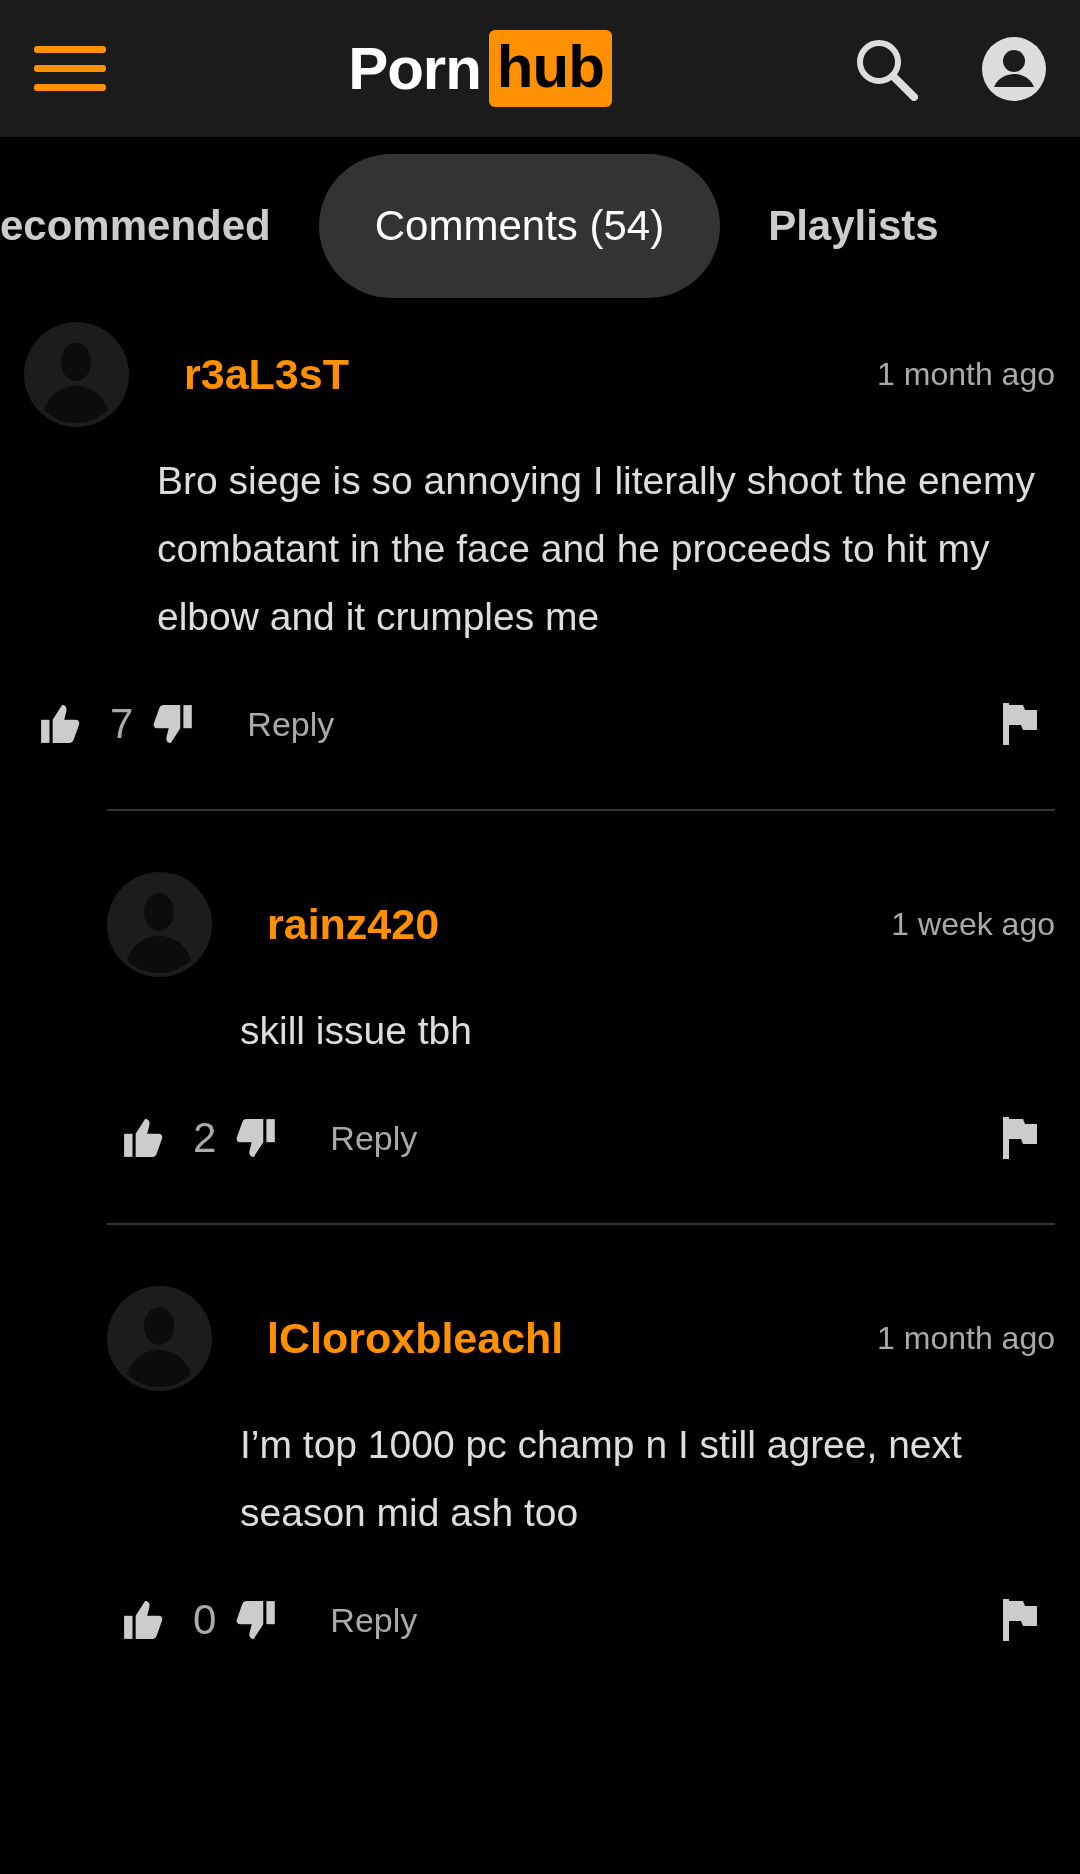  What do you see at coordinates (579, 924) in the screenshot?
I see `username: rainz420` at bounding box center [579, 924].